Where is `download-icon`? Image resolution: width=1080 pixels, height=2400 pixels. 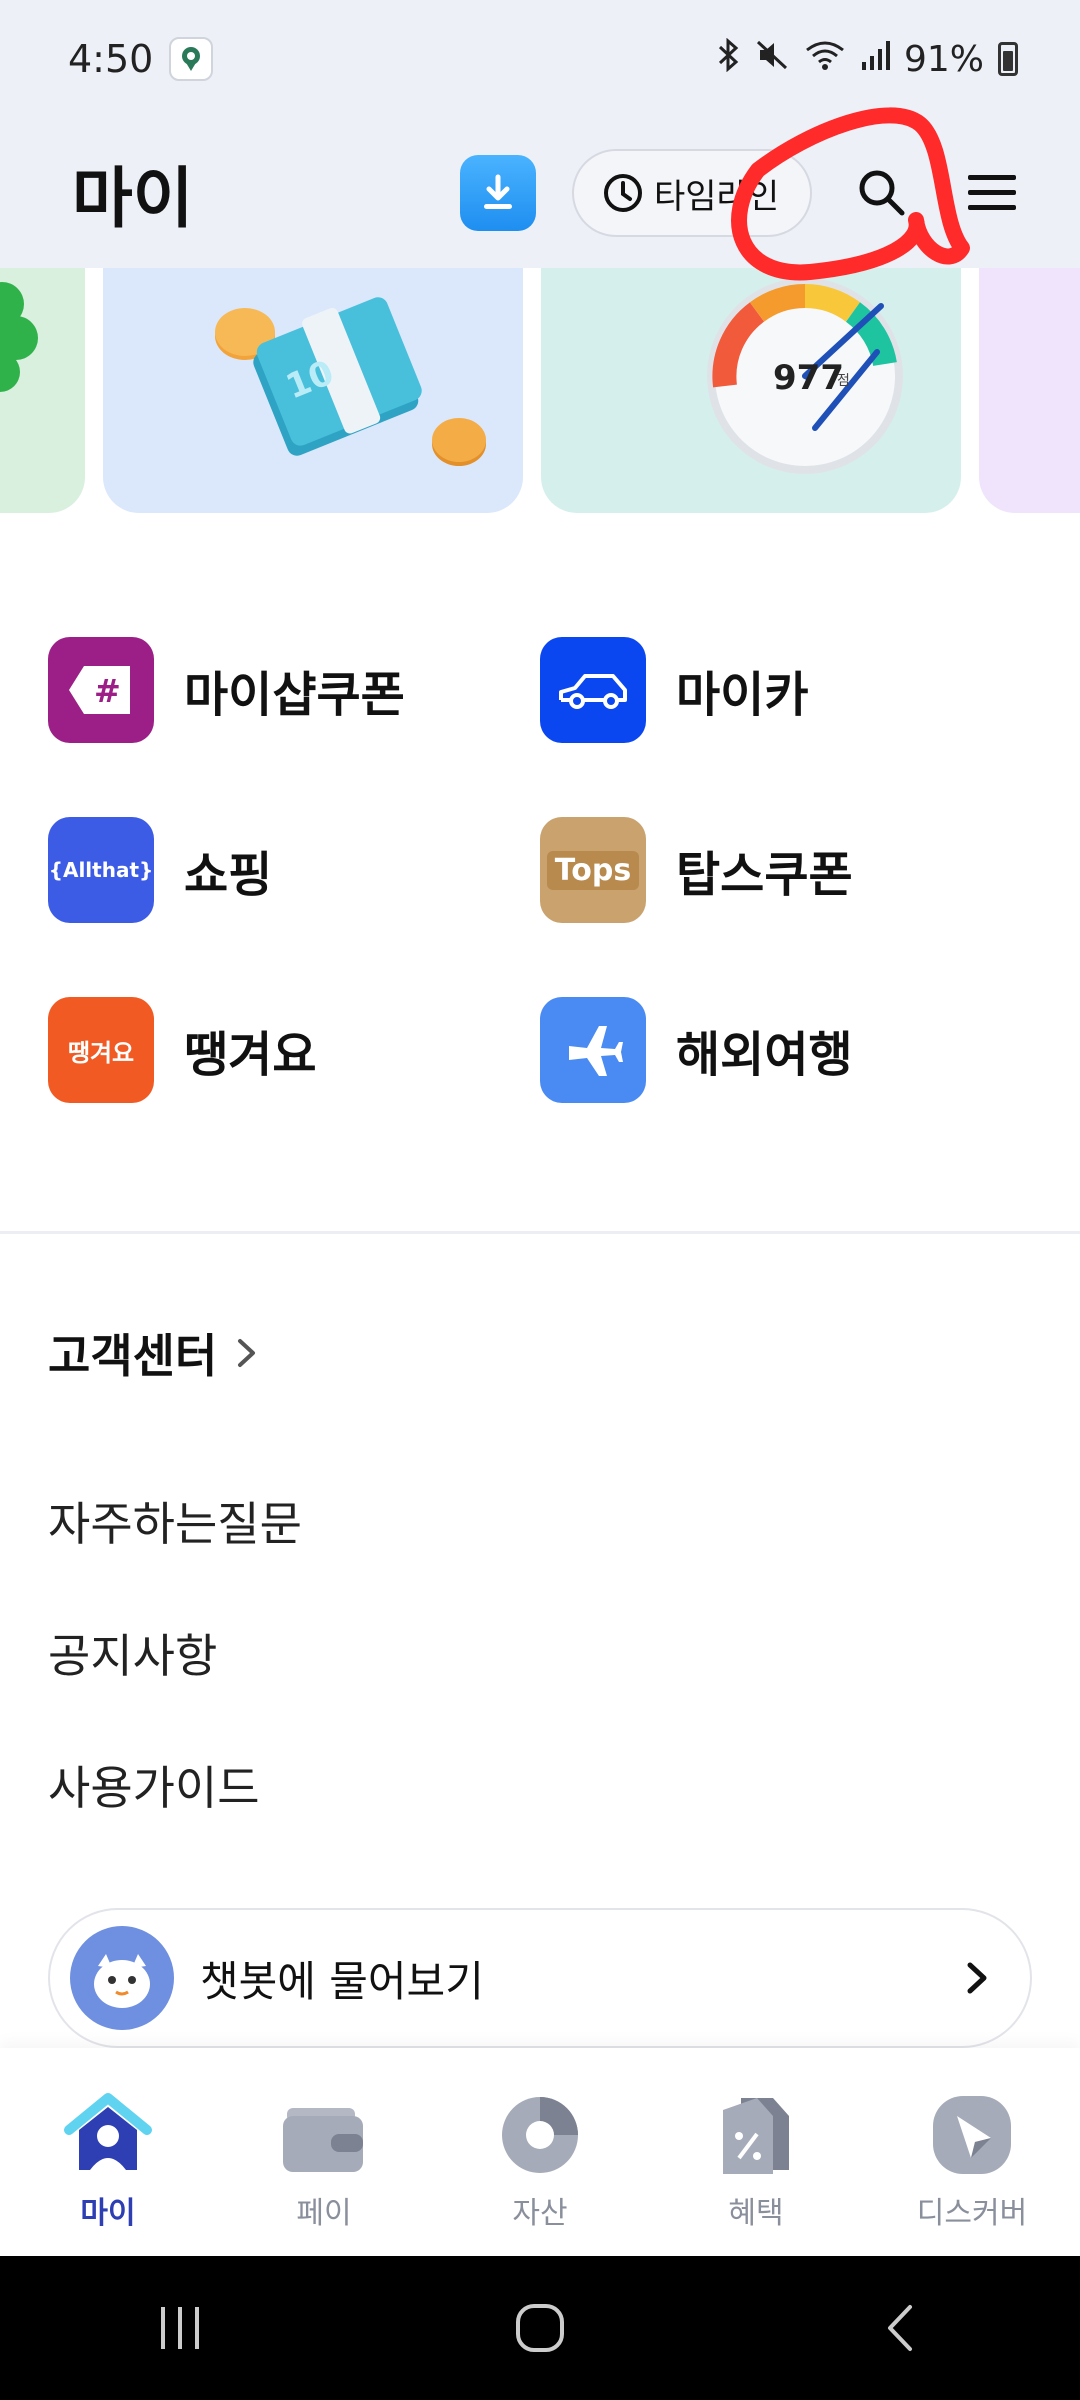
download-icon is located at coordinates (498, 191).